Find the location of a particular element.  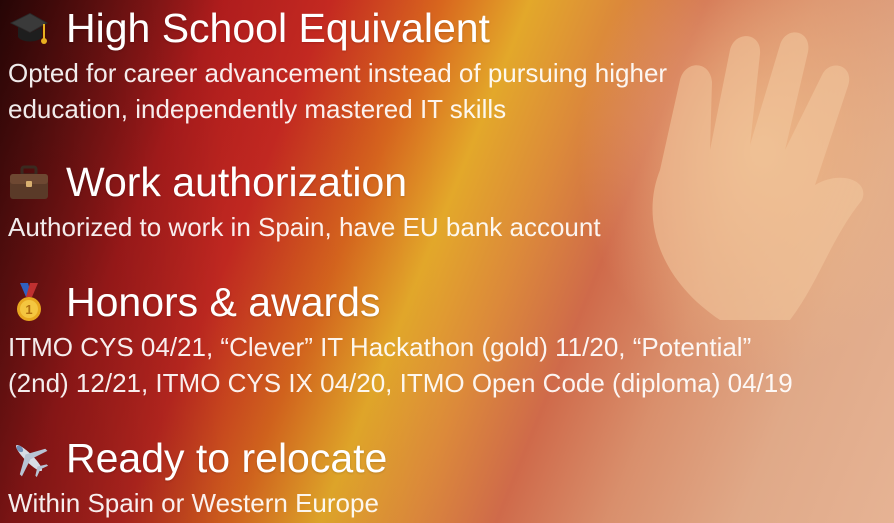

section-title: High School Equivalent is located at coordinates (278, 28).